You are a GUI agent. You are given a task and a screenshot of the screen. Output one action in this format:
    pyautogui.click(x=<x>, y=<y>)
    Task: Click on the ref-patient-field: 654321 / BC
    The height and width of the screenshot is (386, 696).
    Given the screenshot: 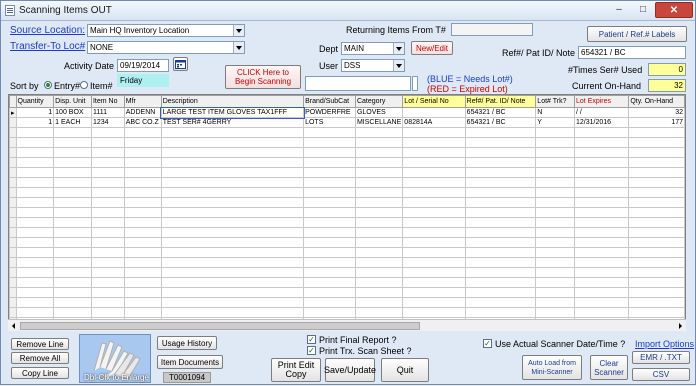 What is the action you would take?
    pyautogui.click(x=632, y=52)
    